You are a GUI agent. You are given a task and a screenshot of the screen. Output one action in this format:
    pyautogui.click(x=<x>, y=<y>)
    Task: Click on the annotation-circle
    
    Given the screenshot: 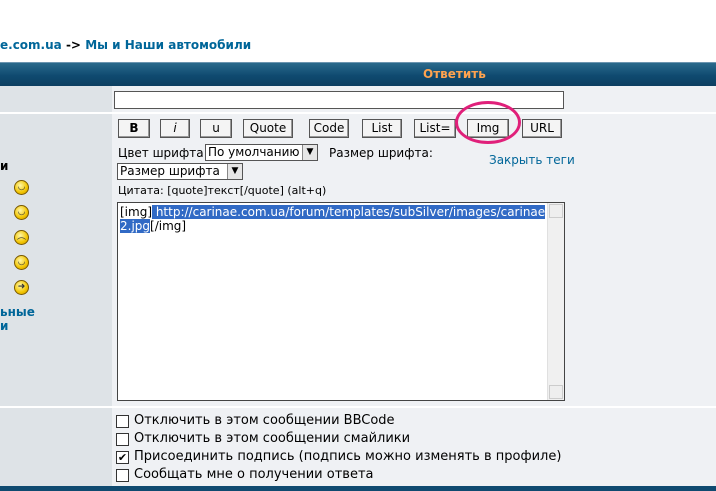 What is the action you would take?
    pyautogui.click(x=488, y=122)
    